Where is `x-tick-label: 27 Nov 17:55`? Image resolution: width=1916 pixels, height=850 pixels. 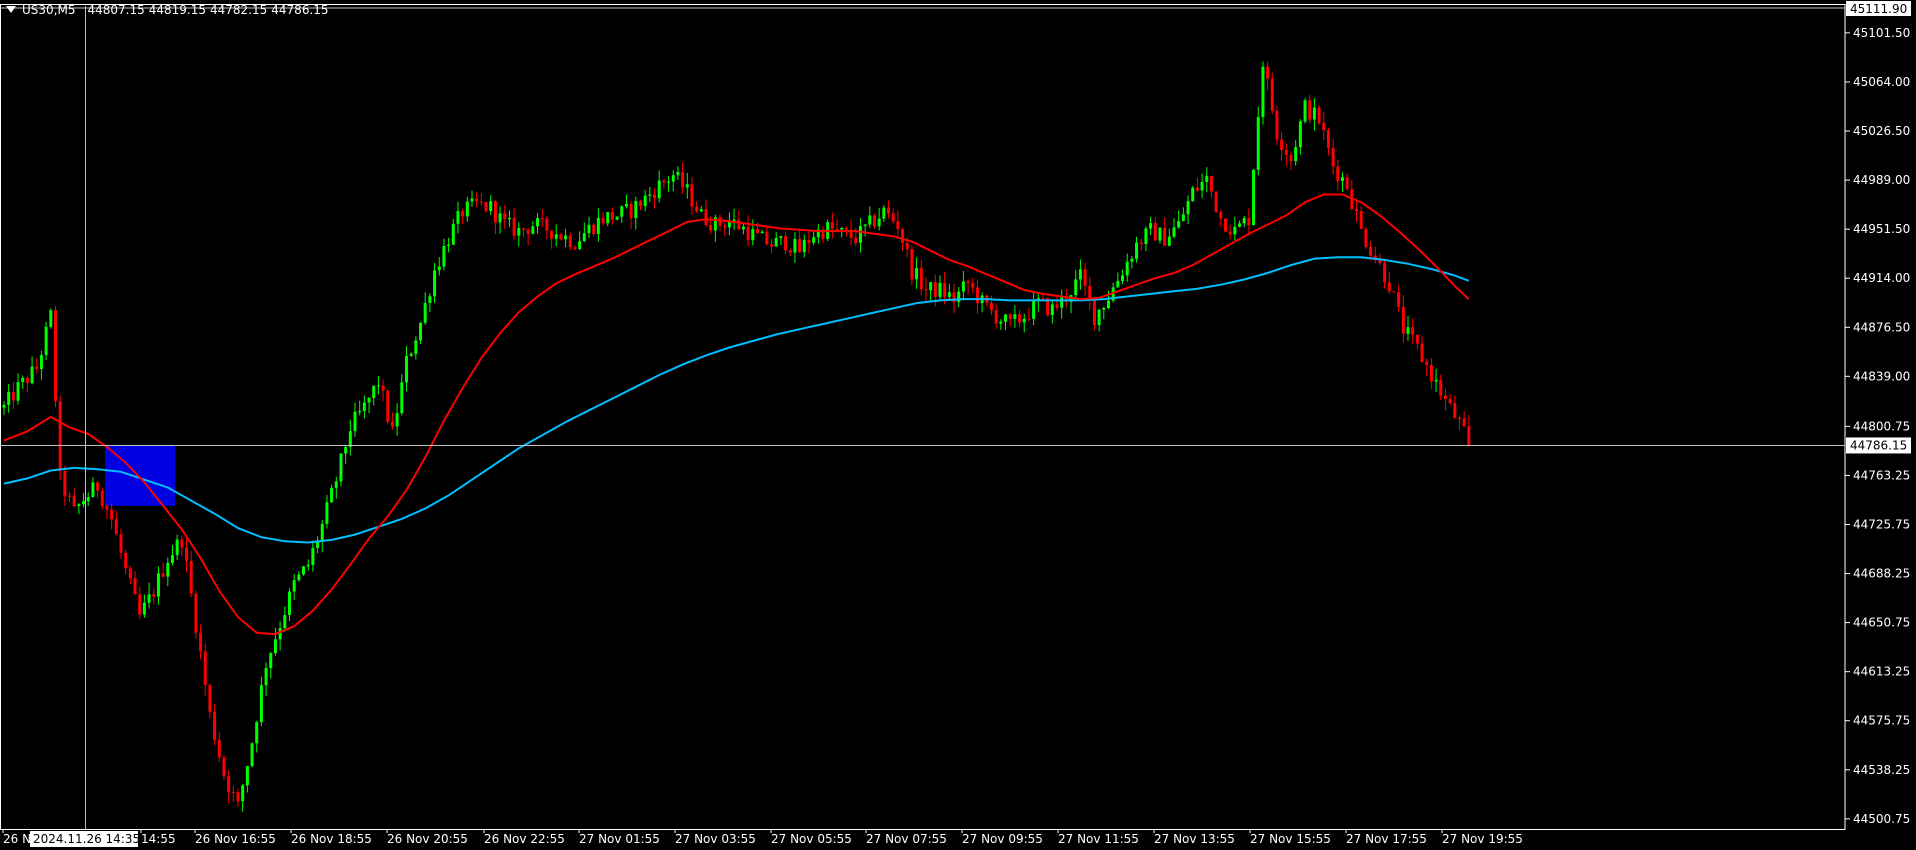 x-tick-label: 27 Nov 17:55 is located at coordinates (1386, 839).